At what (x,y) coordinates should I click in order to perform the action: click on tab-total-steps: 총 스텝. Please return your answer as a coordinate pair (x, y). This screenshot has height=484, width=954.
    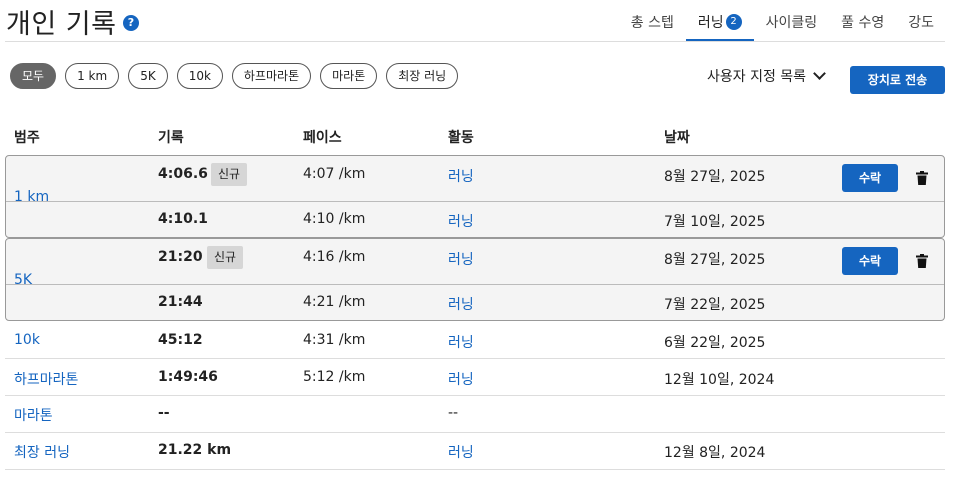
    Looking at the image, I should click on (652, 21).